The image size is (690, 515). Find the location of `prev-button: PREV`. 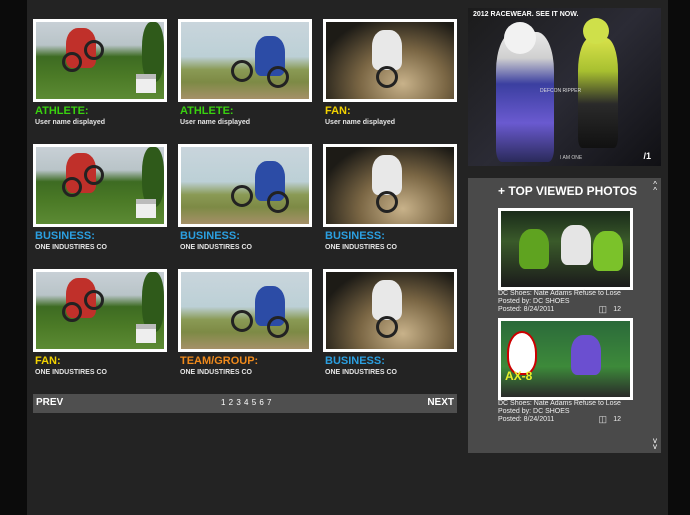

prev-button: PREV is located at coordinates (49, 402).